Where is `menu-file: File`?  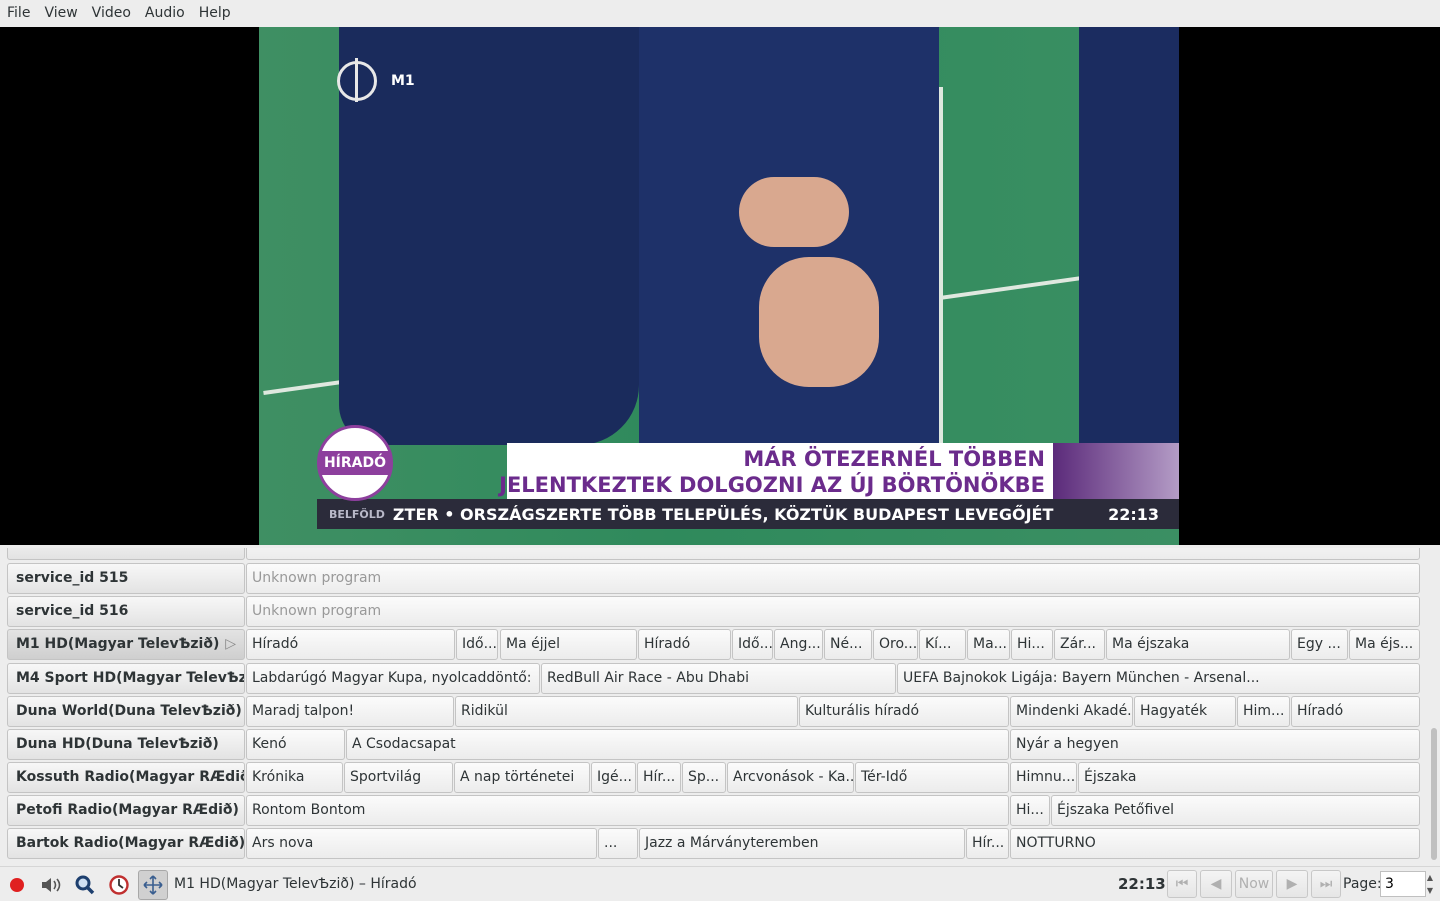 menu-file: File is located at coordinates (18, 13).